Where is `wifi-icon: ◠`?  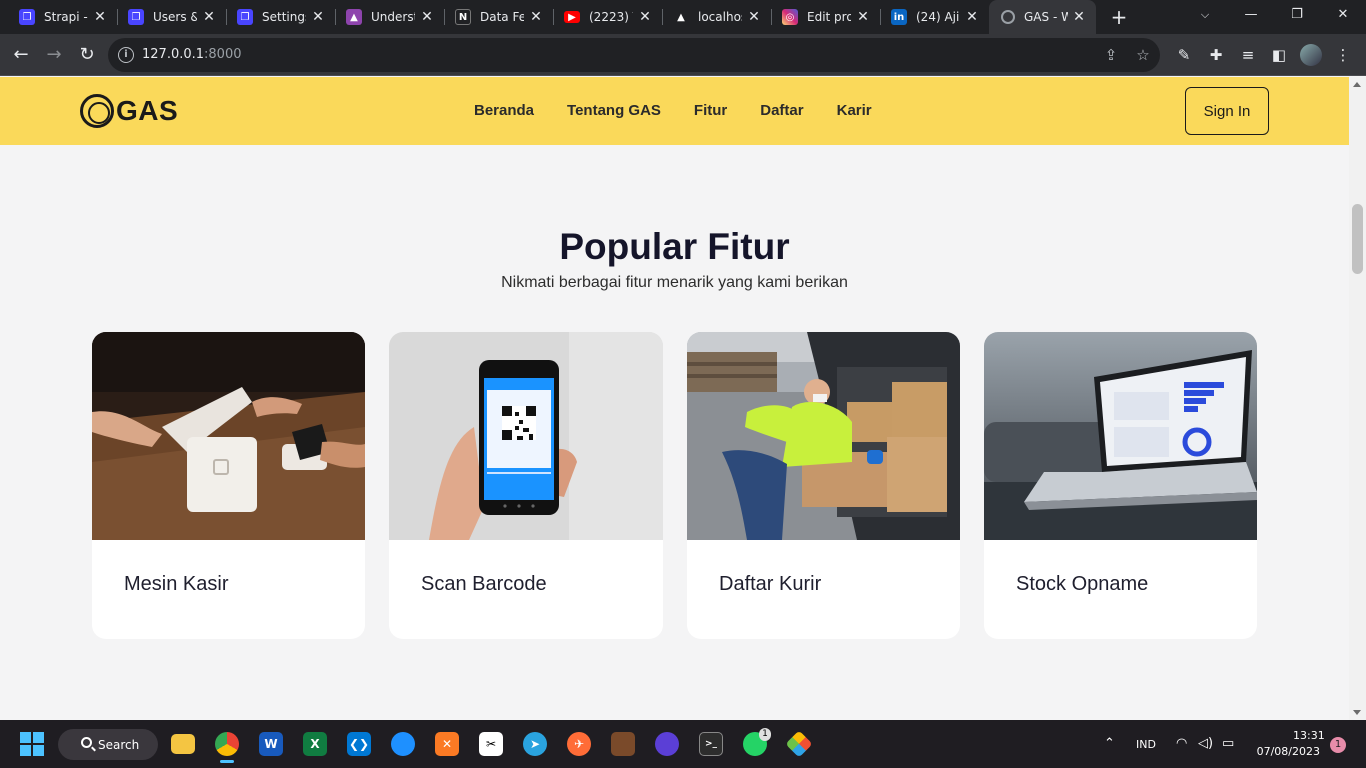
wifi-icon: ◠ is located at coordinates (1181, 743).